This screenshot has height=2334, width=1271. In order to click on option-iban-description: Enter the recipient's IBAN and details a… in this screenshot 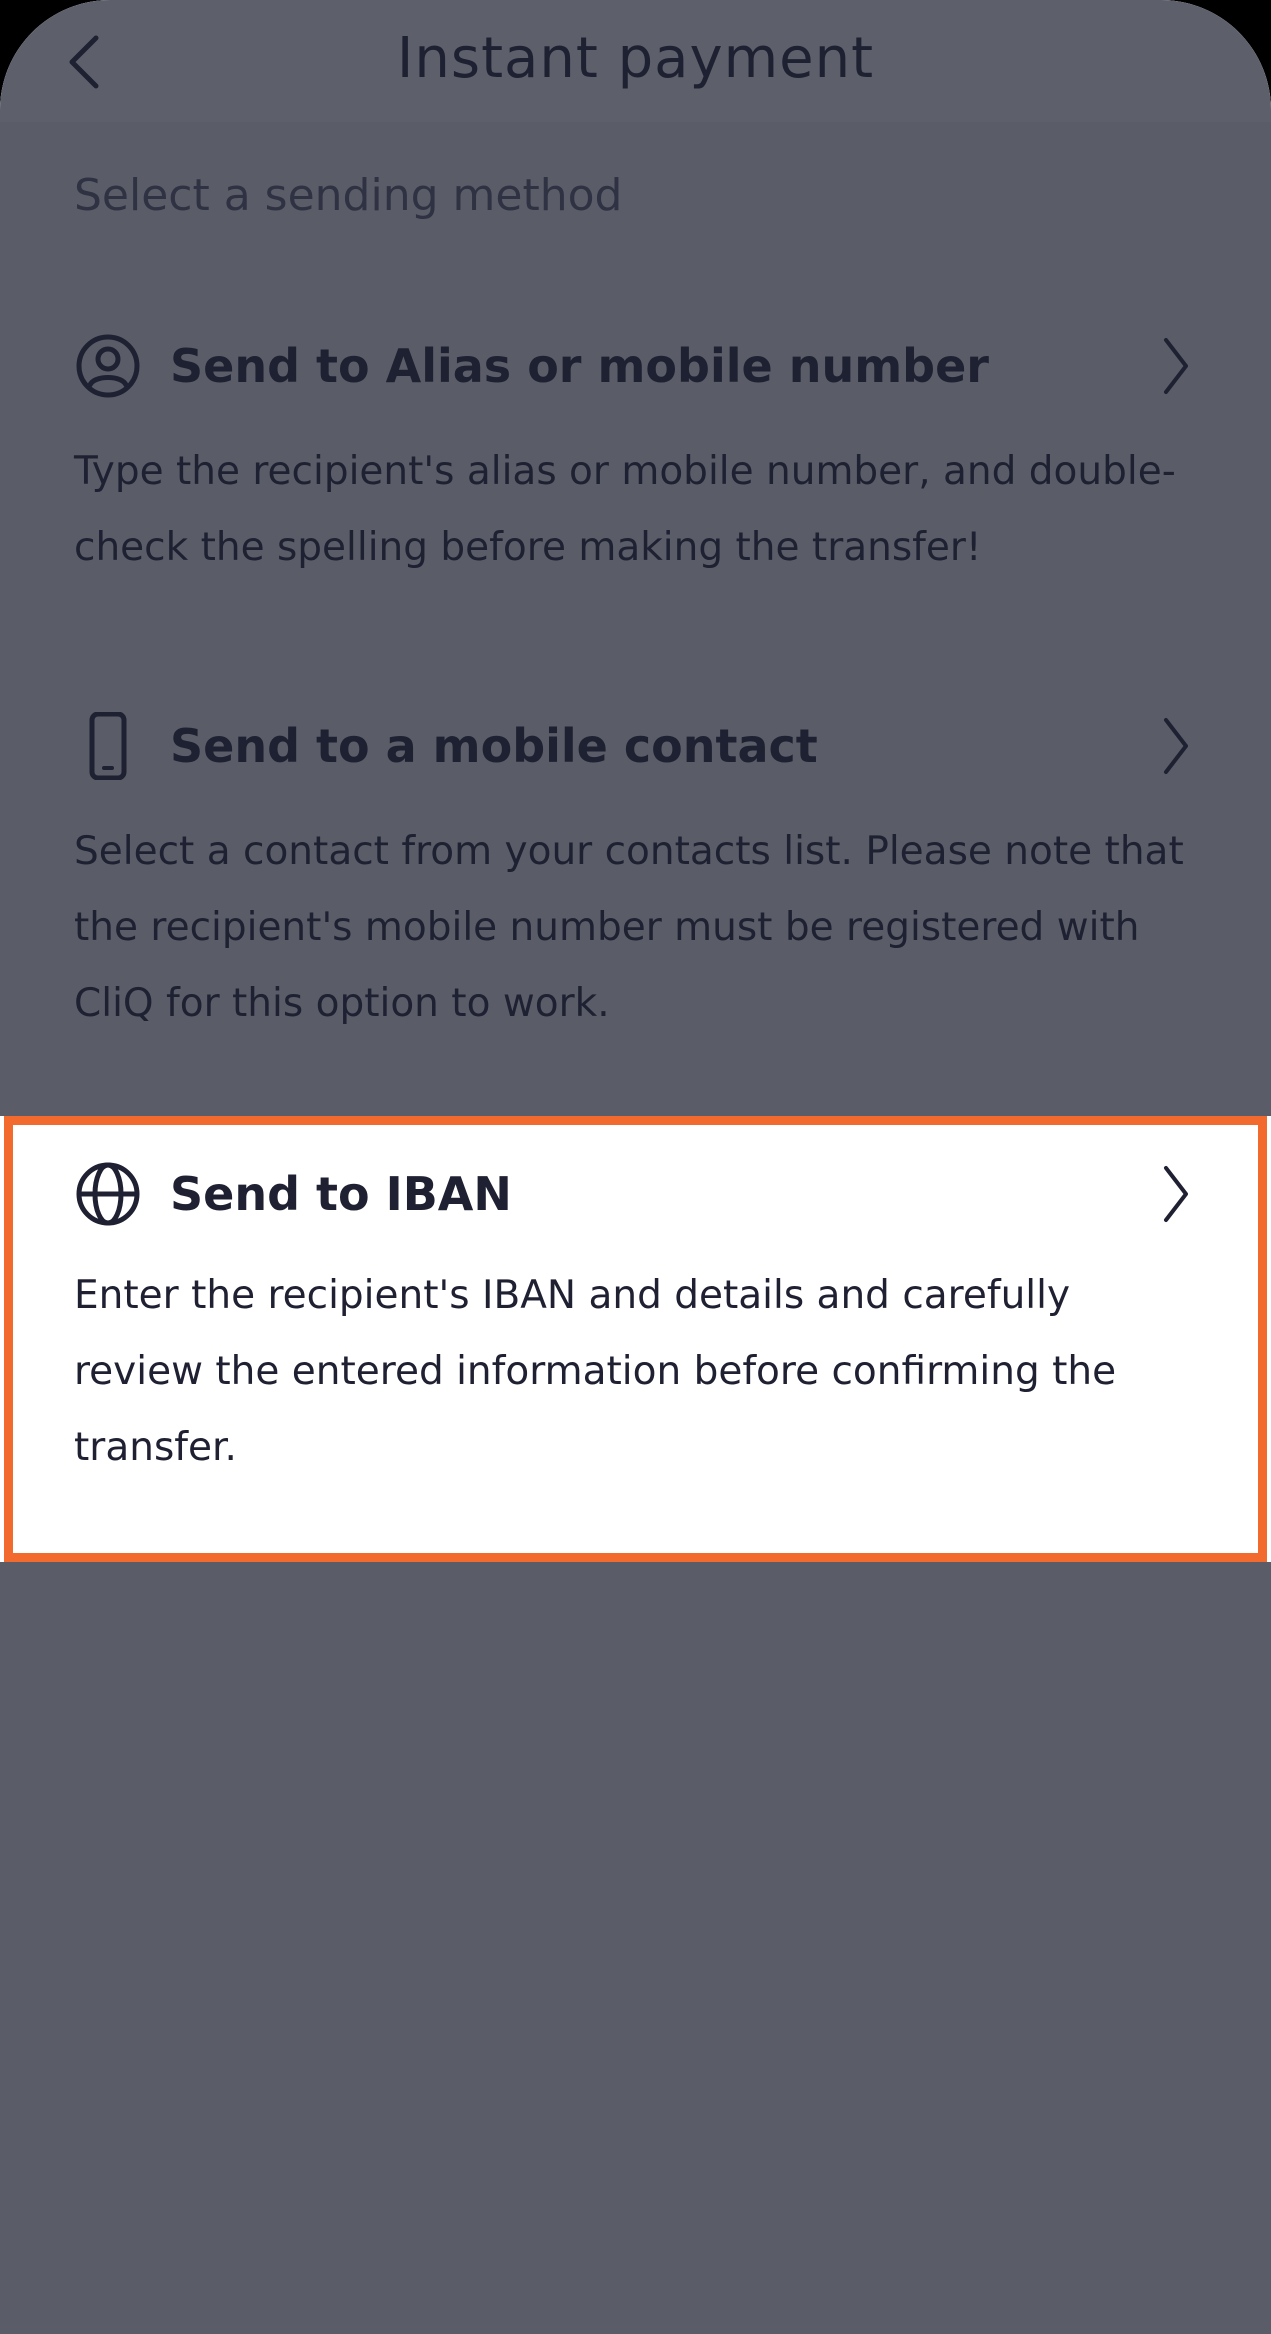, I will do `click(595, 1371)`.